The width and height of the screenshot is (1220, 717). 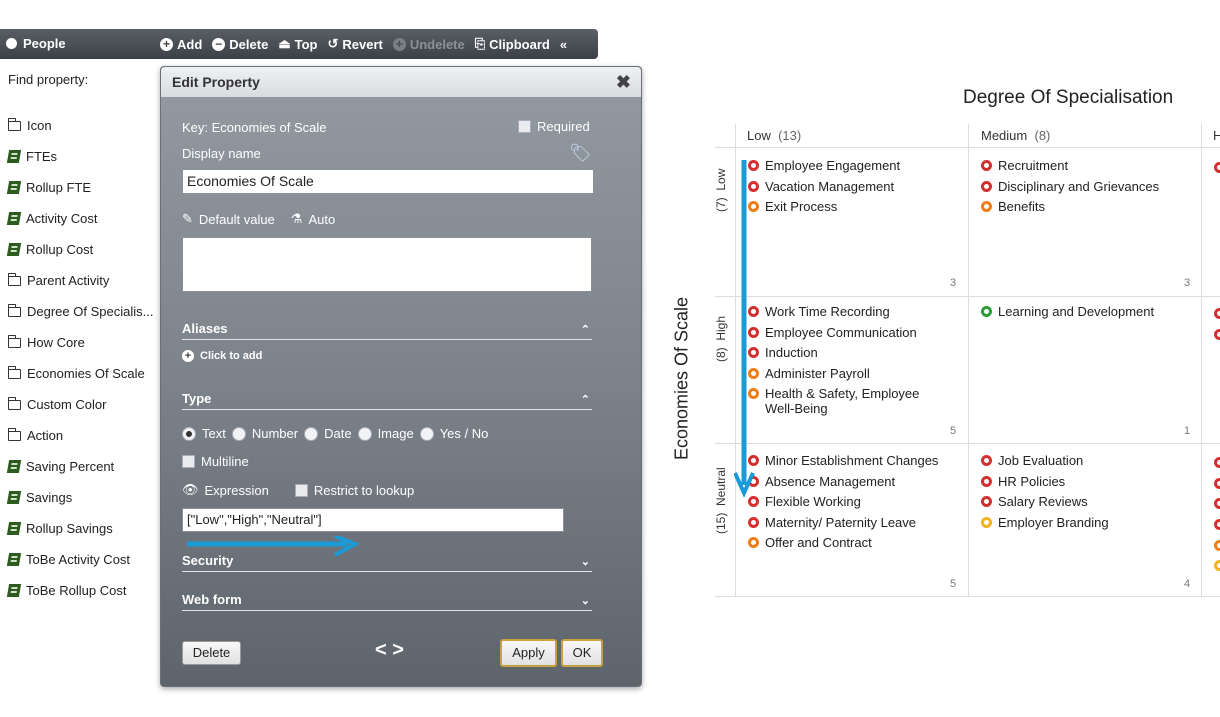 What do you see at coordinates (855, 501) in the screenshot?
I see `list-item: Flexible Working` at bounding box center [855, 501].